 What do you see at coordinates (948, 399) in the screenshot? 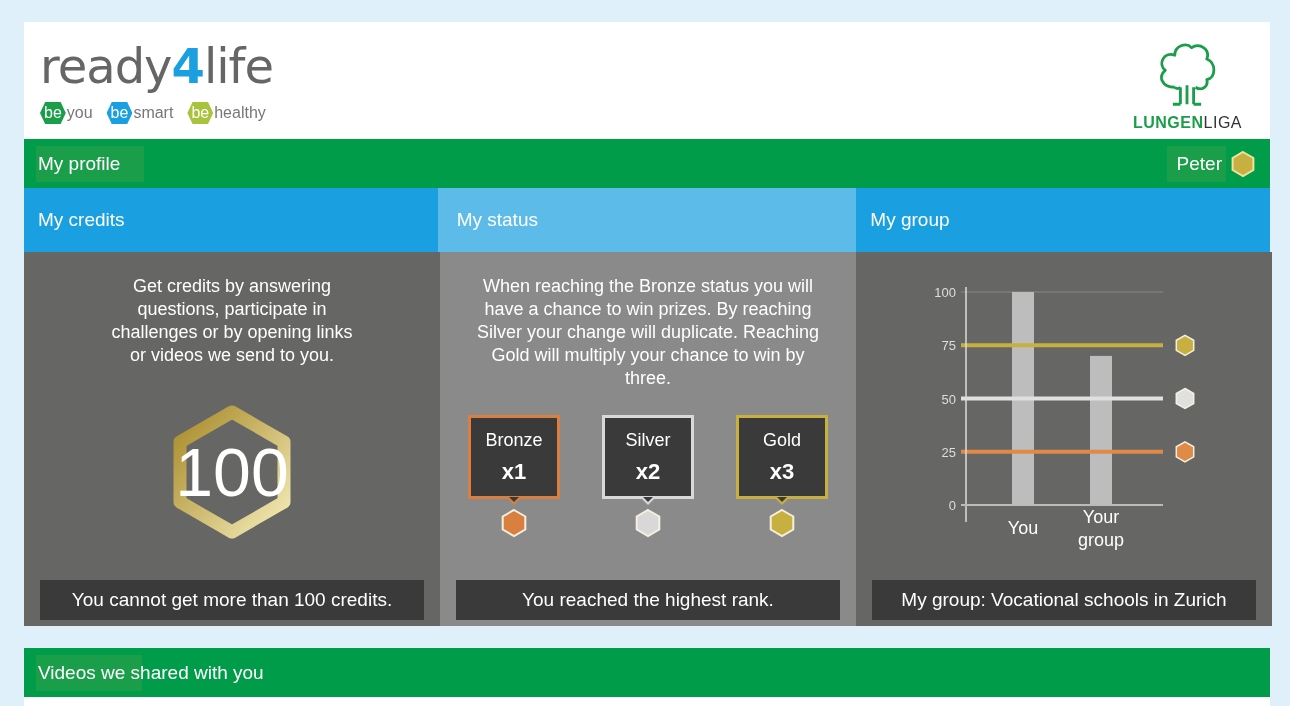
I see `tick-label: 50` at bounding box center [948, 399].